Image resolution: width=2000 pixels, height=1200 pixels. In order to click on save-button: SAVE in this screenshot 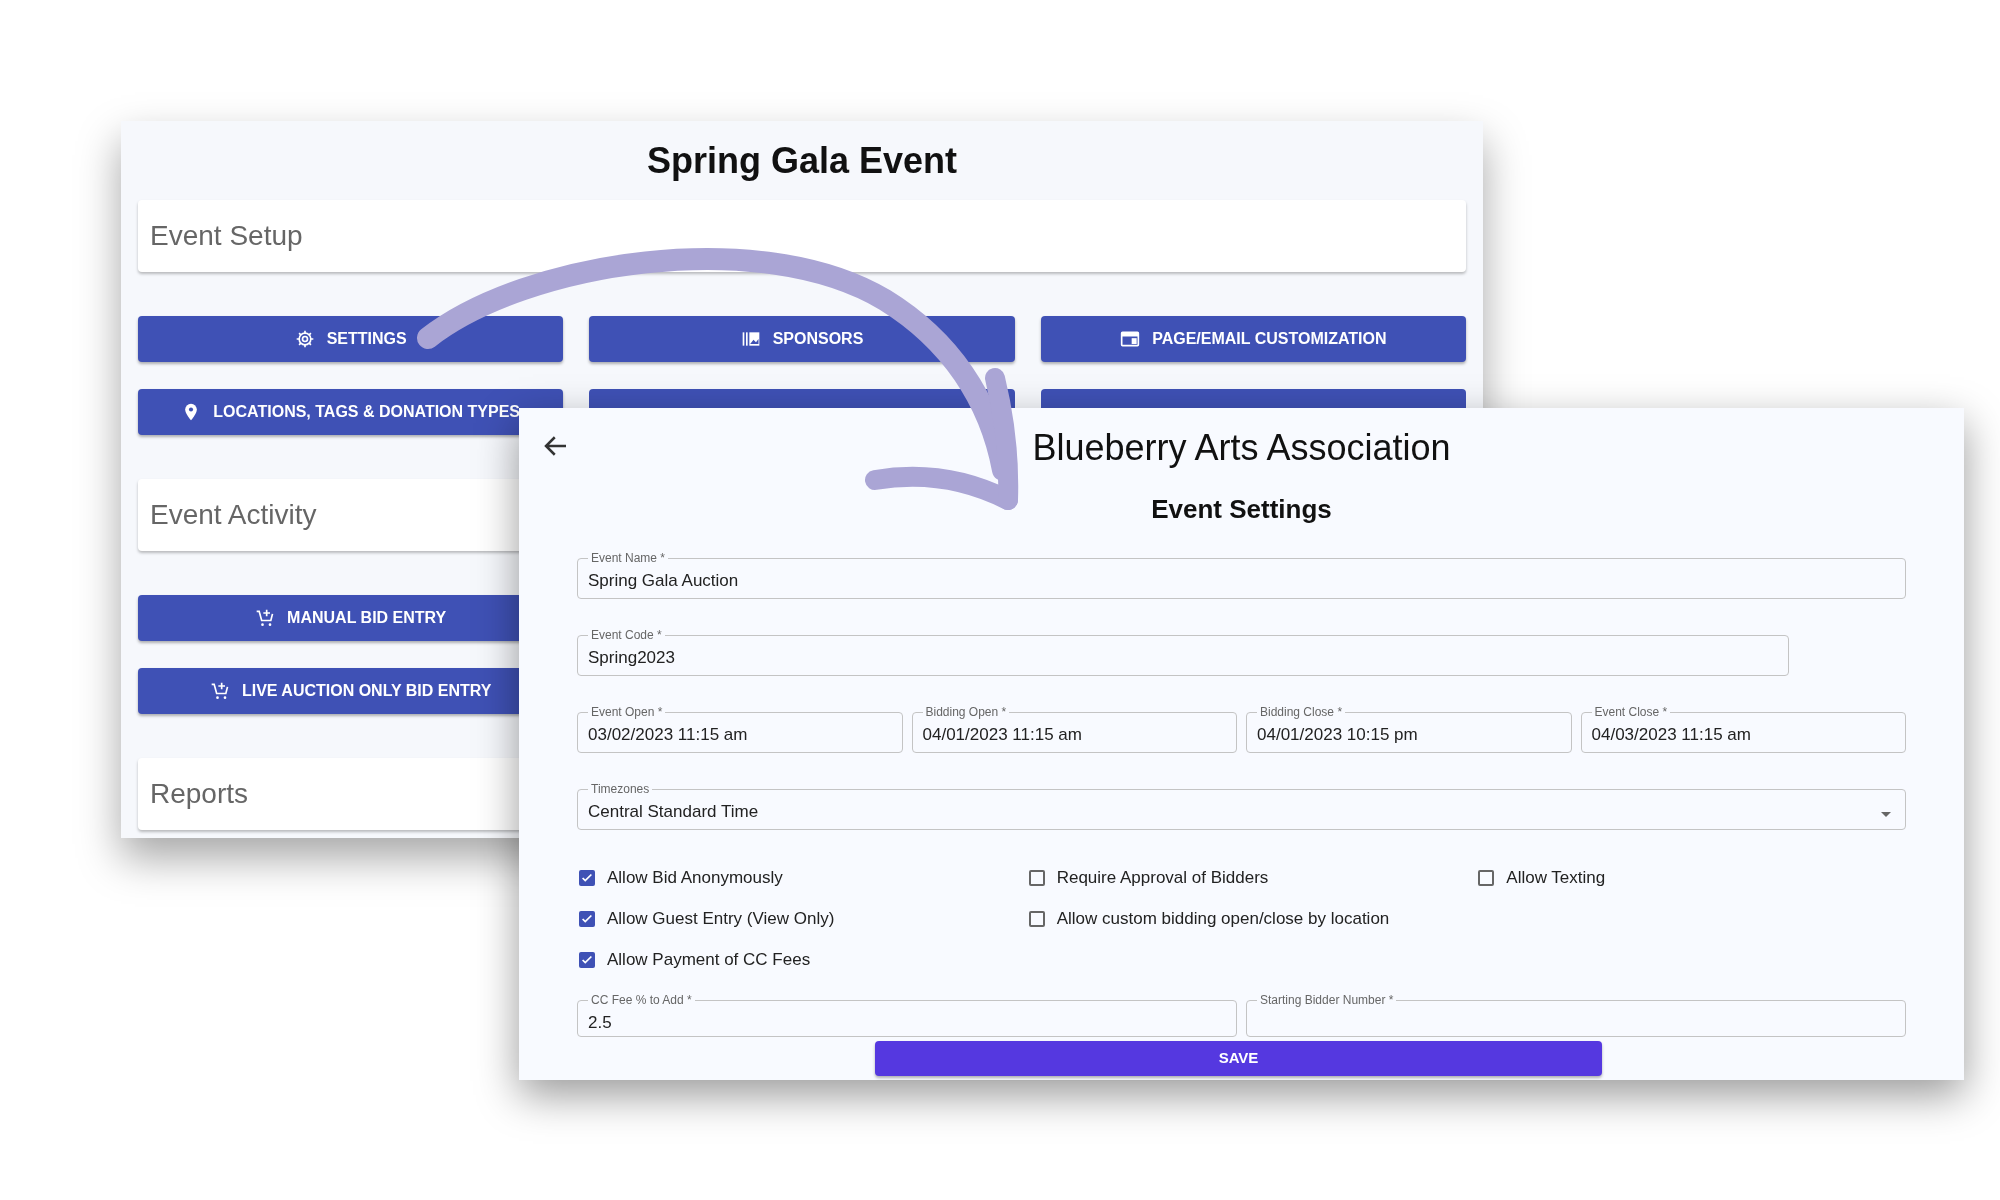, I will do `click(1238, 1058)`.